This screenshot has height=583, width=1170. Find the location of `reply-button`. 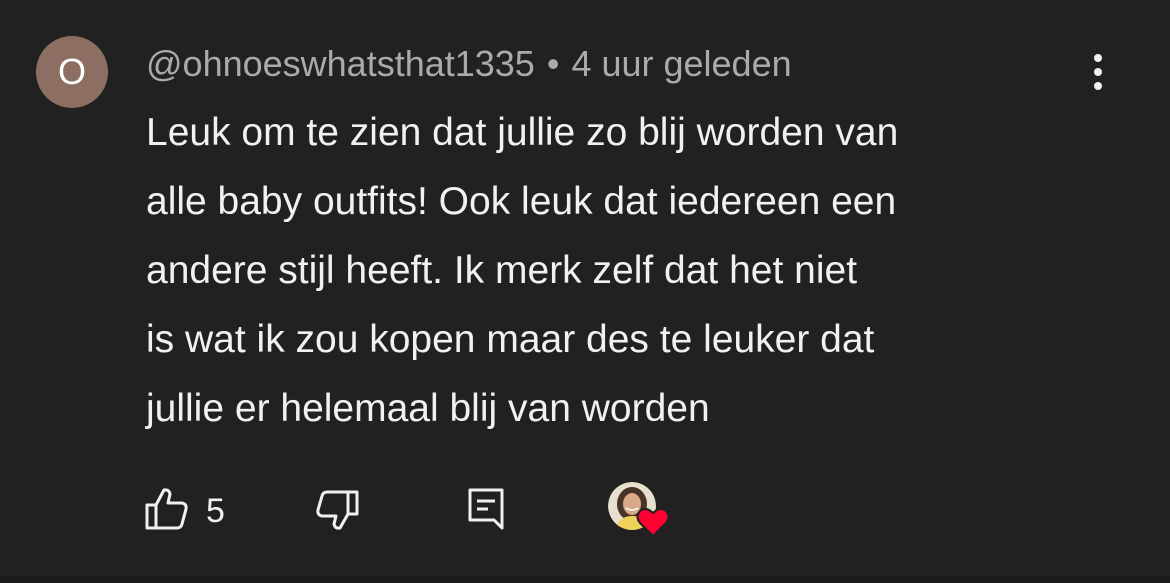

reply-button is located at coordinates (486, 510).